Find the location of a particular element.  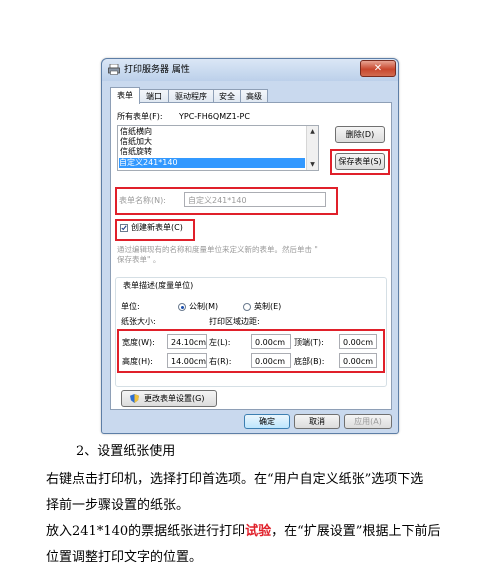

highlight-text: 试验 is located at coordinates (258, 531).